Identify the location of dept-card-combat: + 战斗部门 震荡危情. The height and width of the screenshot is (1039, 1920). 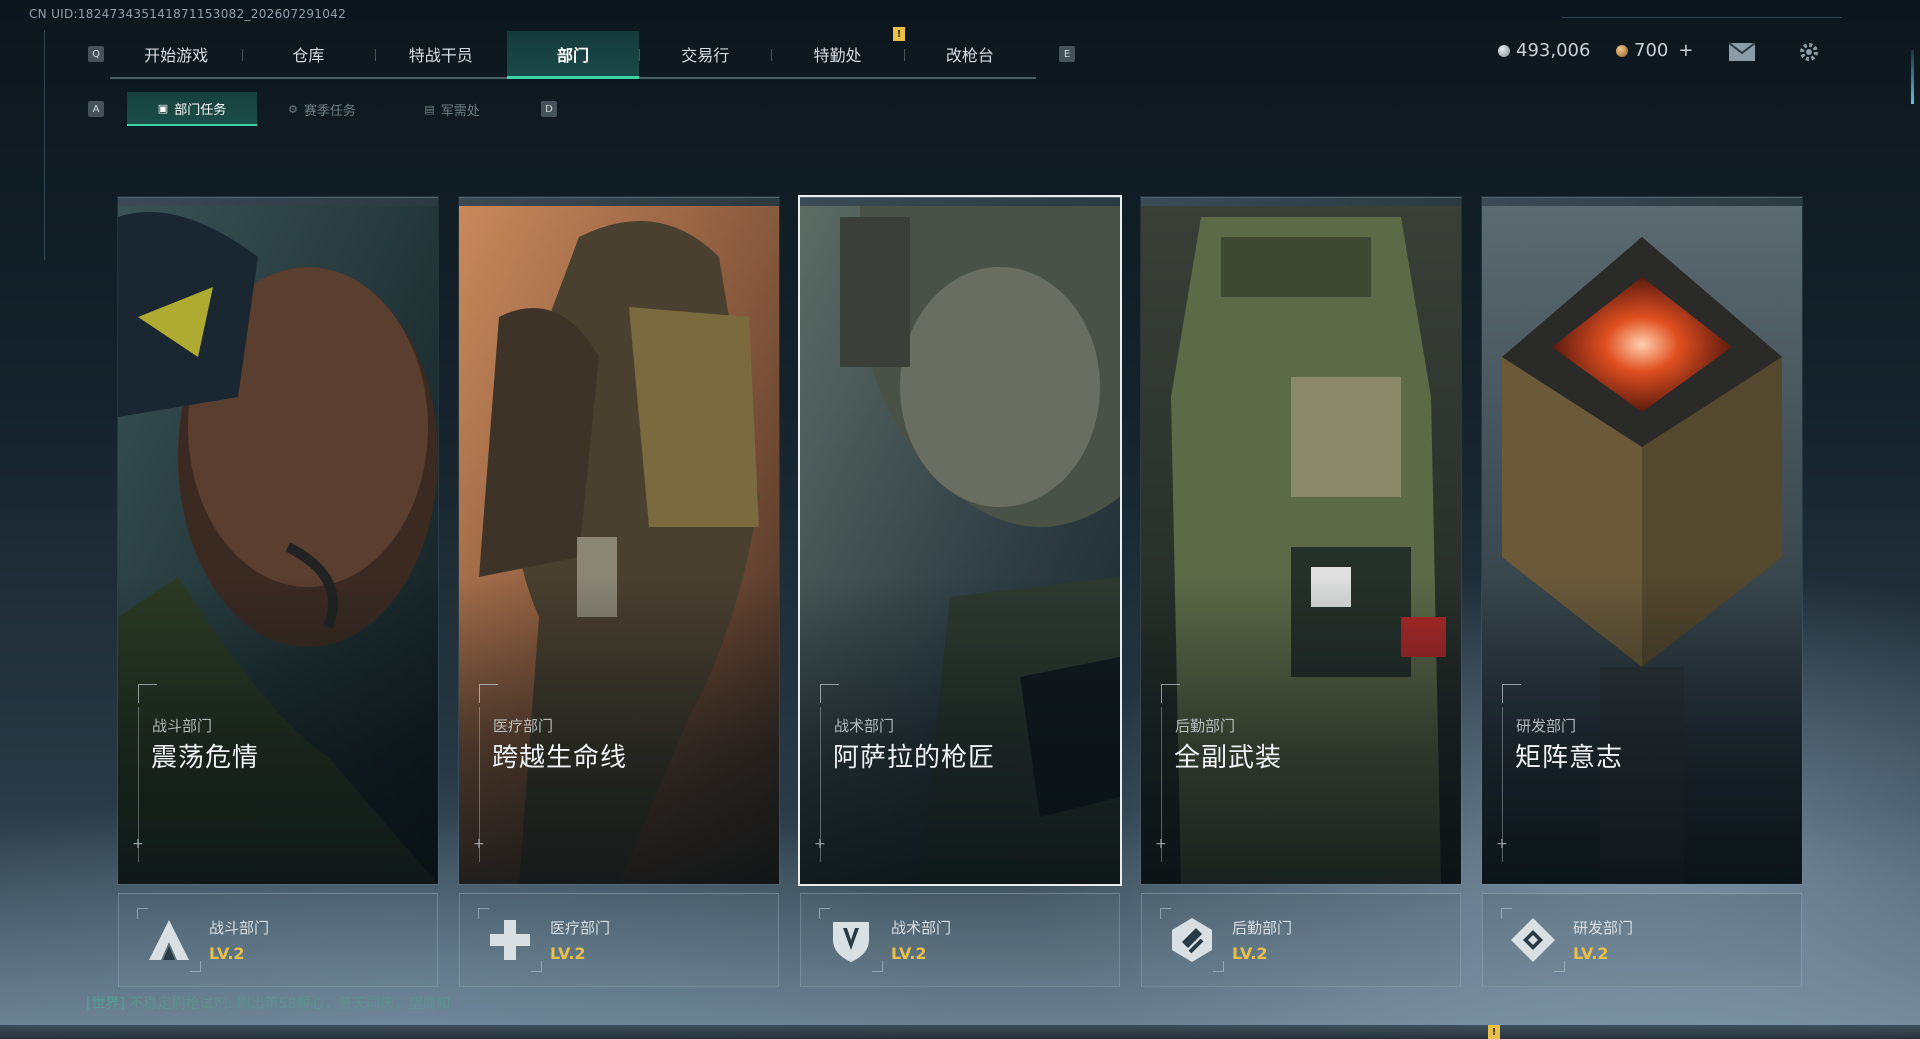
(278, 540).